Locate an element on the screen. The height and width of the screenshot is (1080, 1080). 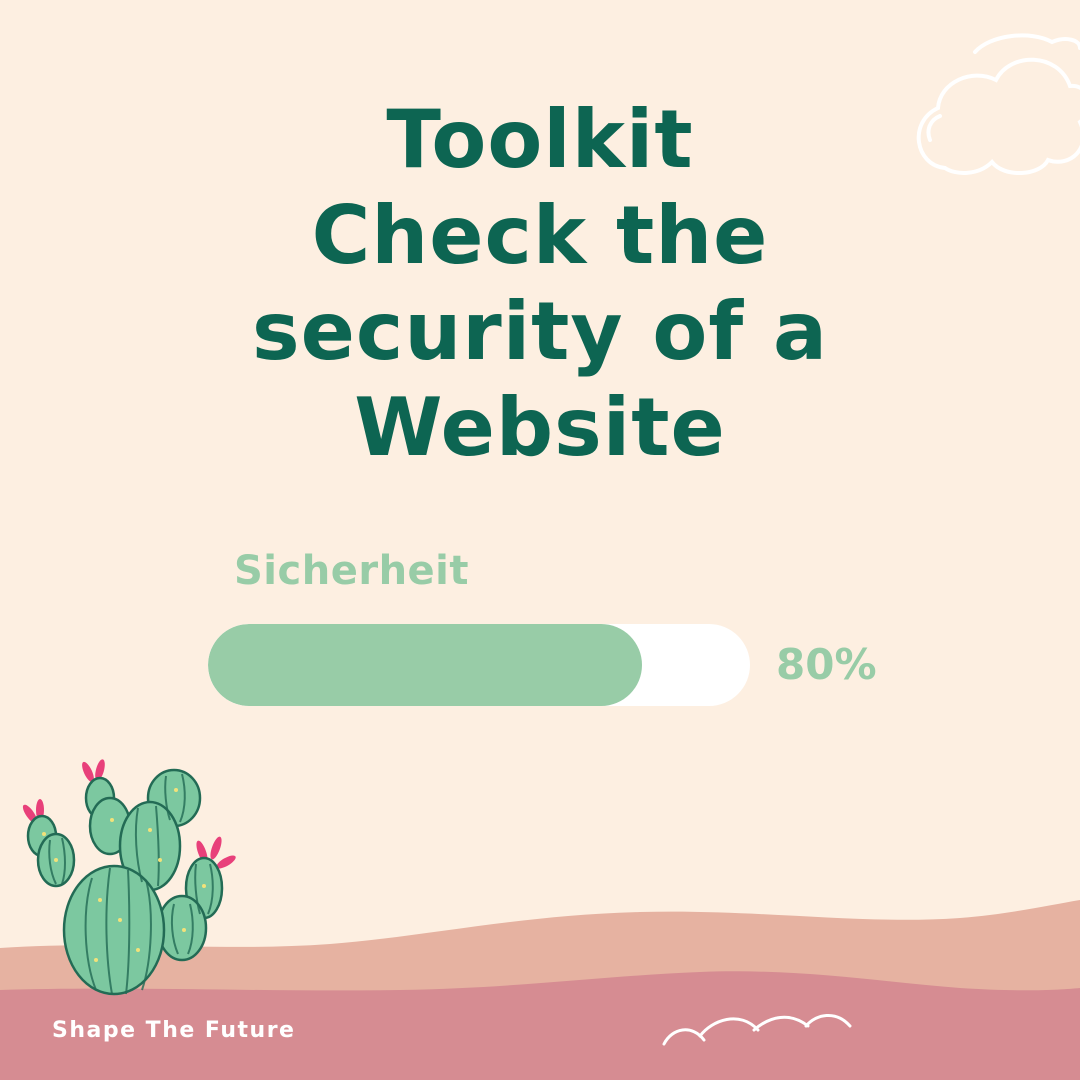
progress-fill is located at coordinates (425, 665).